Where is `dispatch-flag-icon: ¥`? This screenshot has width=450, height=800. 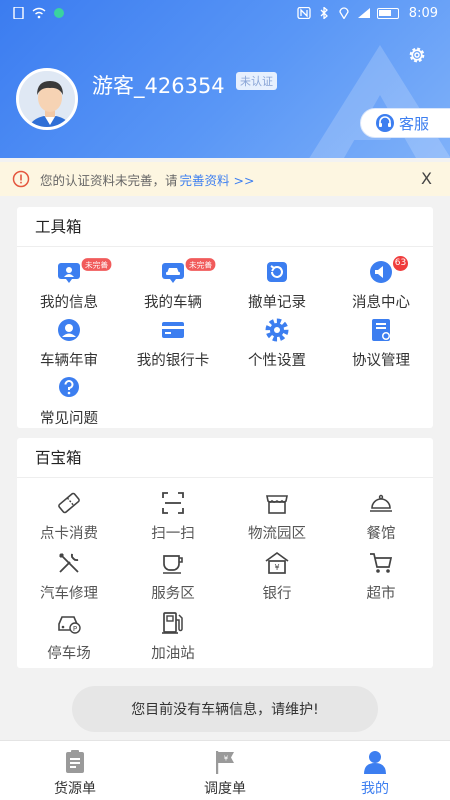 dispatch-flag-icon: ¥ is located at coordinates (225, 762).